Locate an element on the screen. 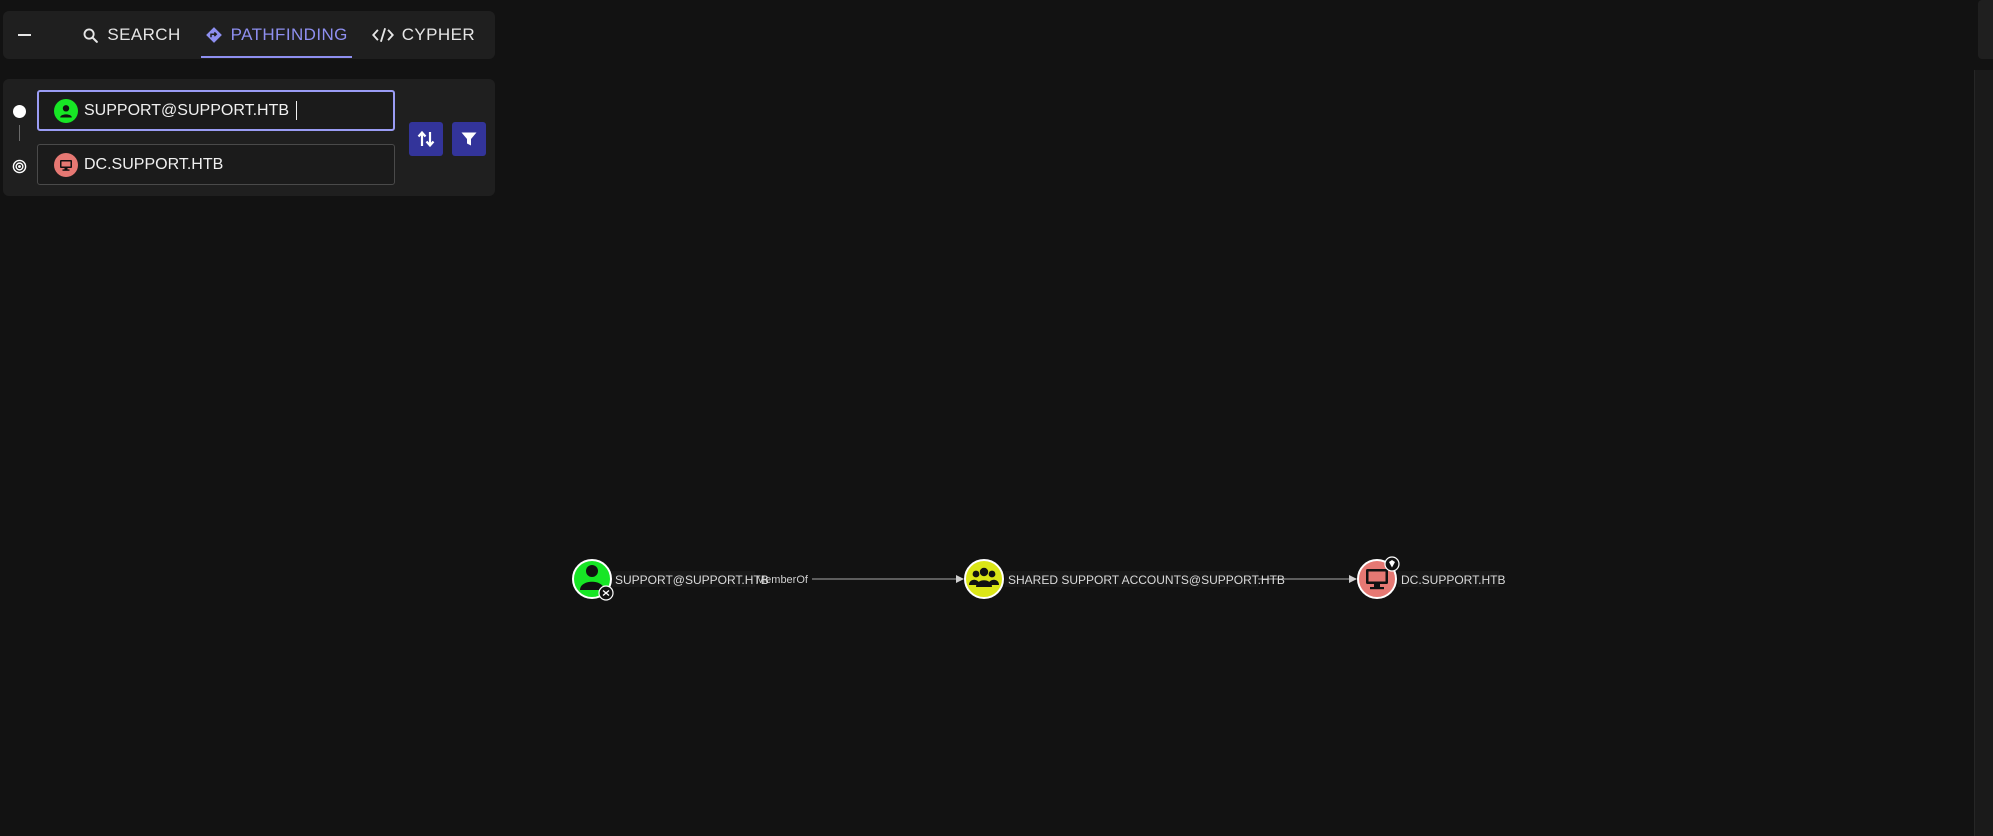  graph-node-user: SUPPORT@SUPPORT.HTB is located at coordinates (670, 580).